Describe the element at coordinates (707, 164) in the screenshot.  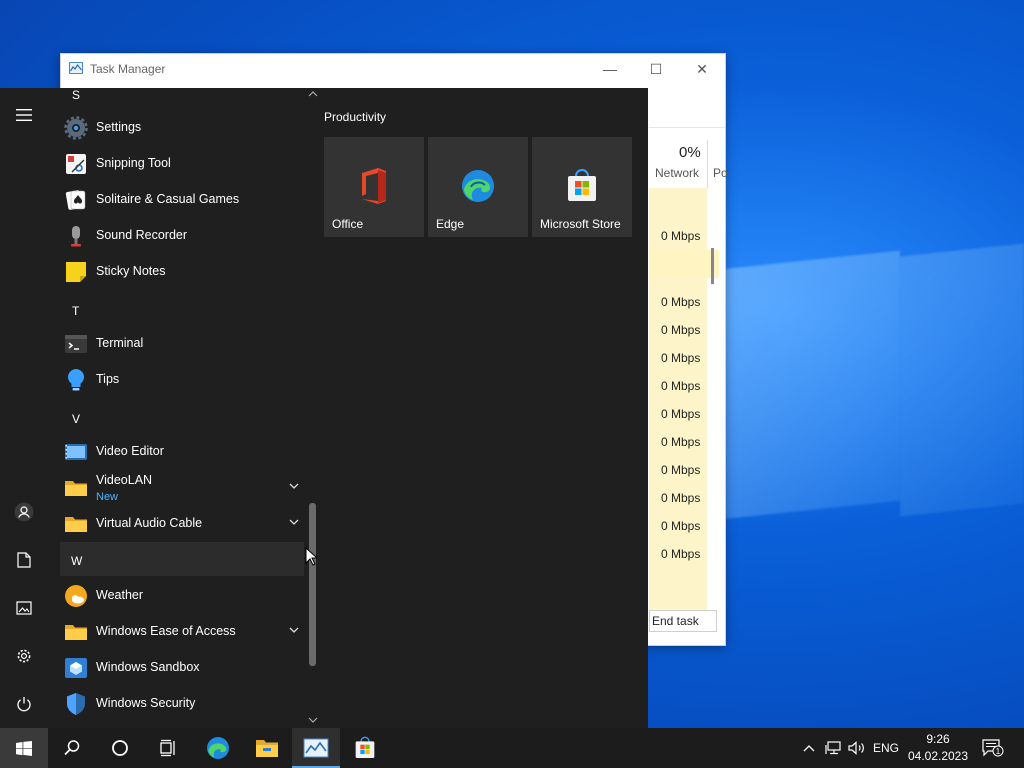
I see `divider` at that location.